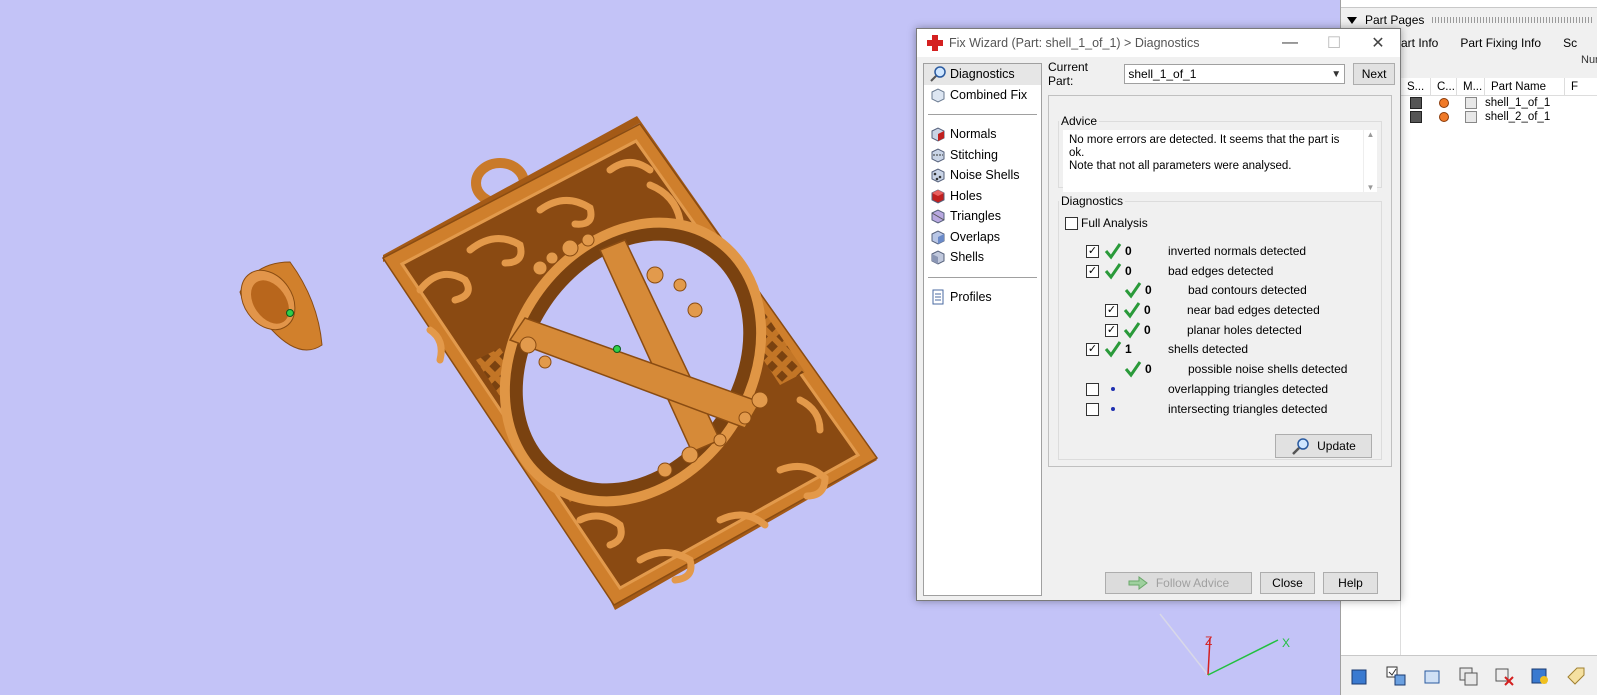 The image size is (1597, 695). I want to click on diag-label: overlapping triangles detected, so click(1248, 389).